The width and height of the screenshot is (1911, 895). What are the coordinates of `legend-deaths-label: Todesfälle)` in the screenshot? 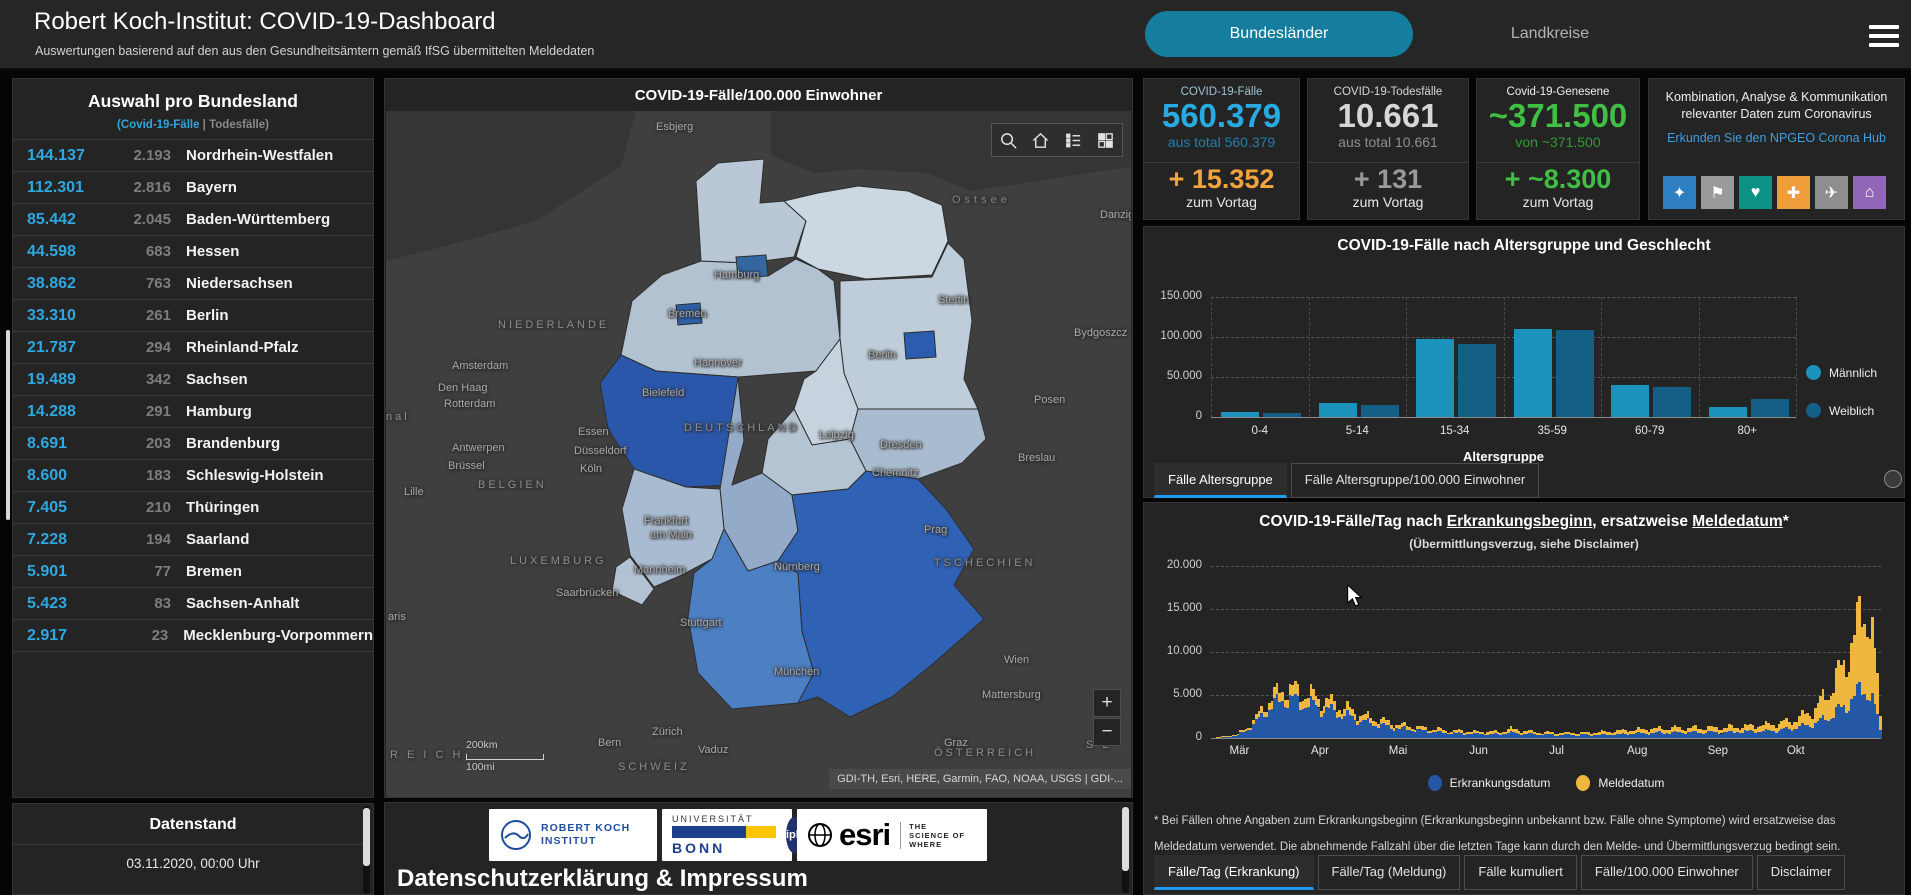 It's located at (239, 125).